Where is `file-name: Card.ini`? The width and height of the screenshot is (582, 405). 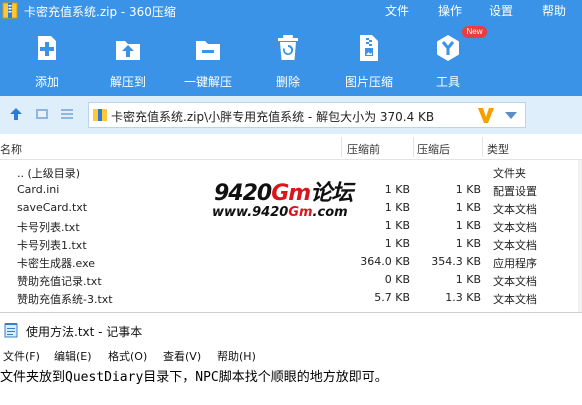
file-name: Card.ini is located at coordinates (38, 189).